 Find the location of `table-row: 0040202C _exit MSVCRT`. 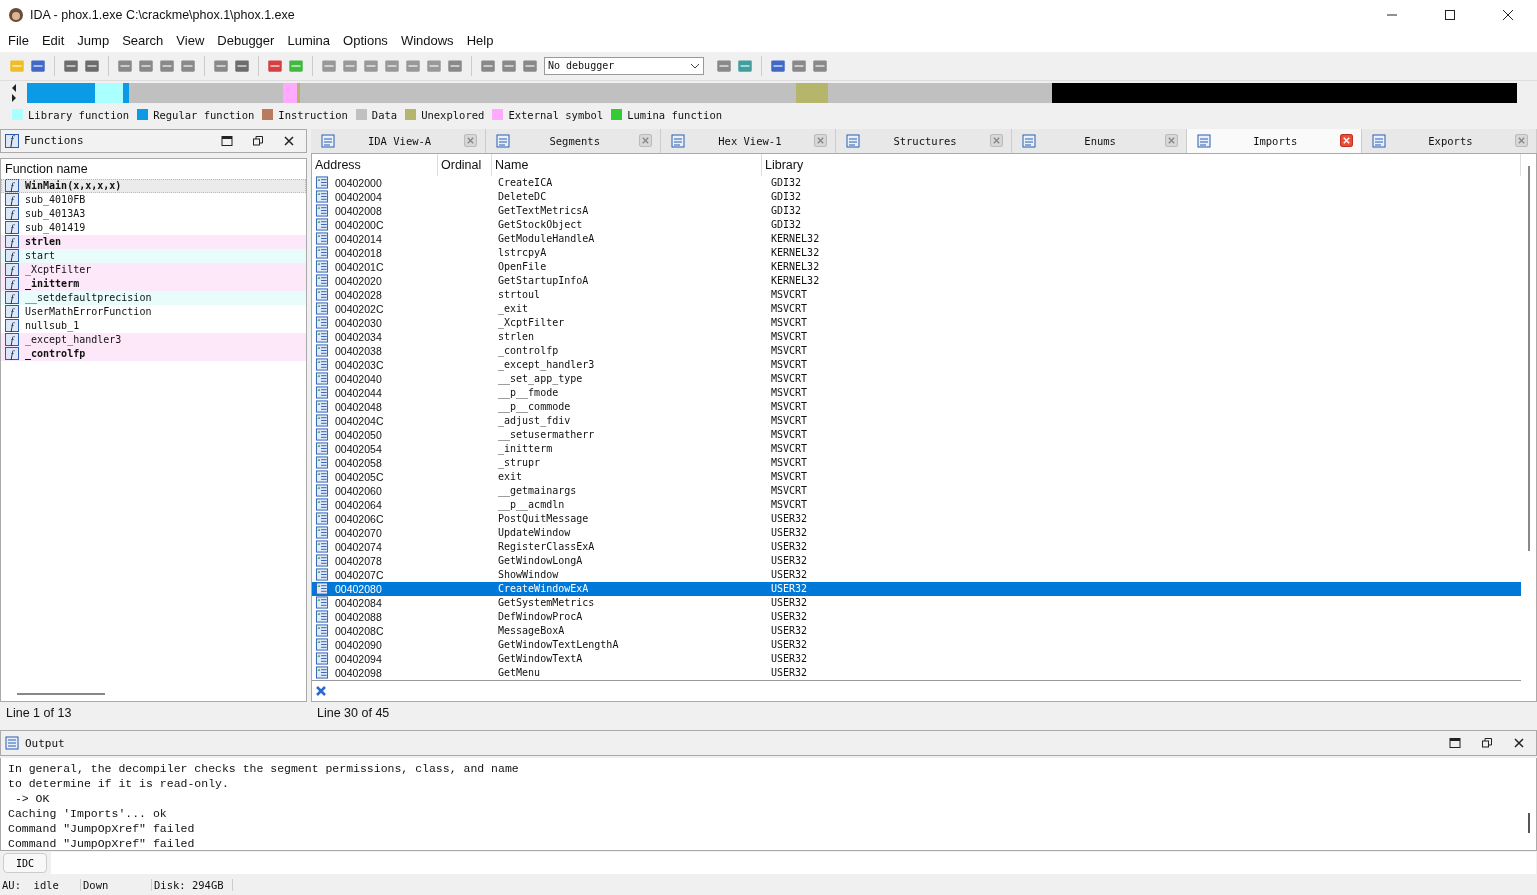

table-row: 0040202C _exit MSVCRT is located at coordinates (916, 308).